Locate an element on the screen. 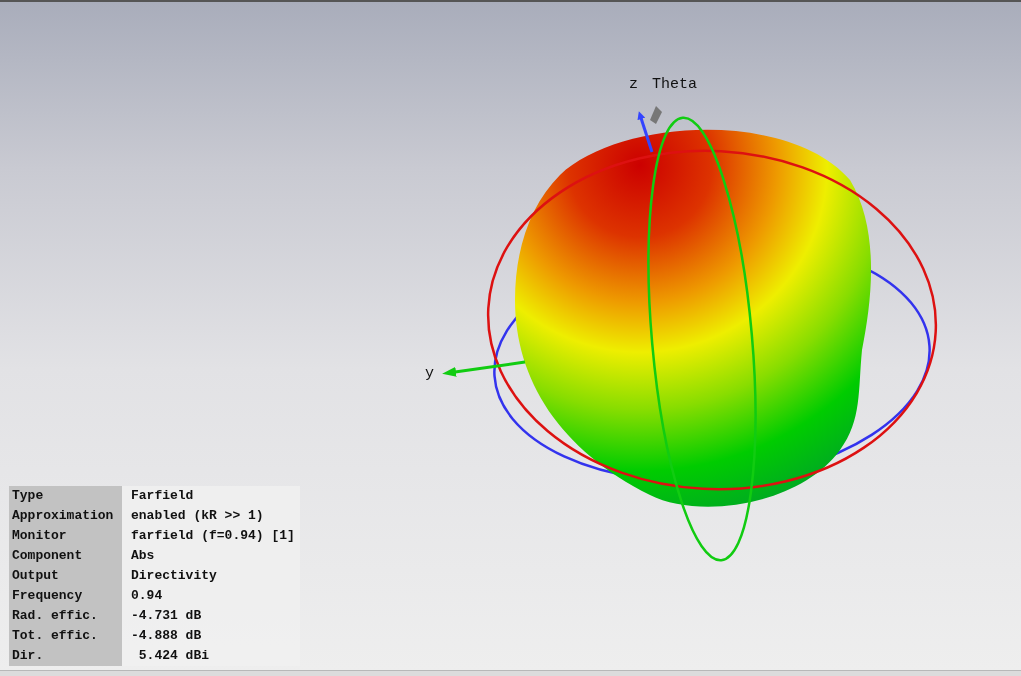 The image size is (1021, 676). table-value: 0.94 is located at coordinates (211, 596).